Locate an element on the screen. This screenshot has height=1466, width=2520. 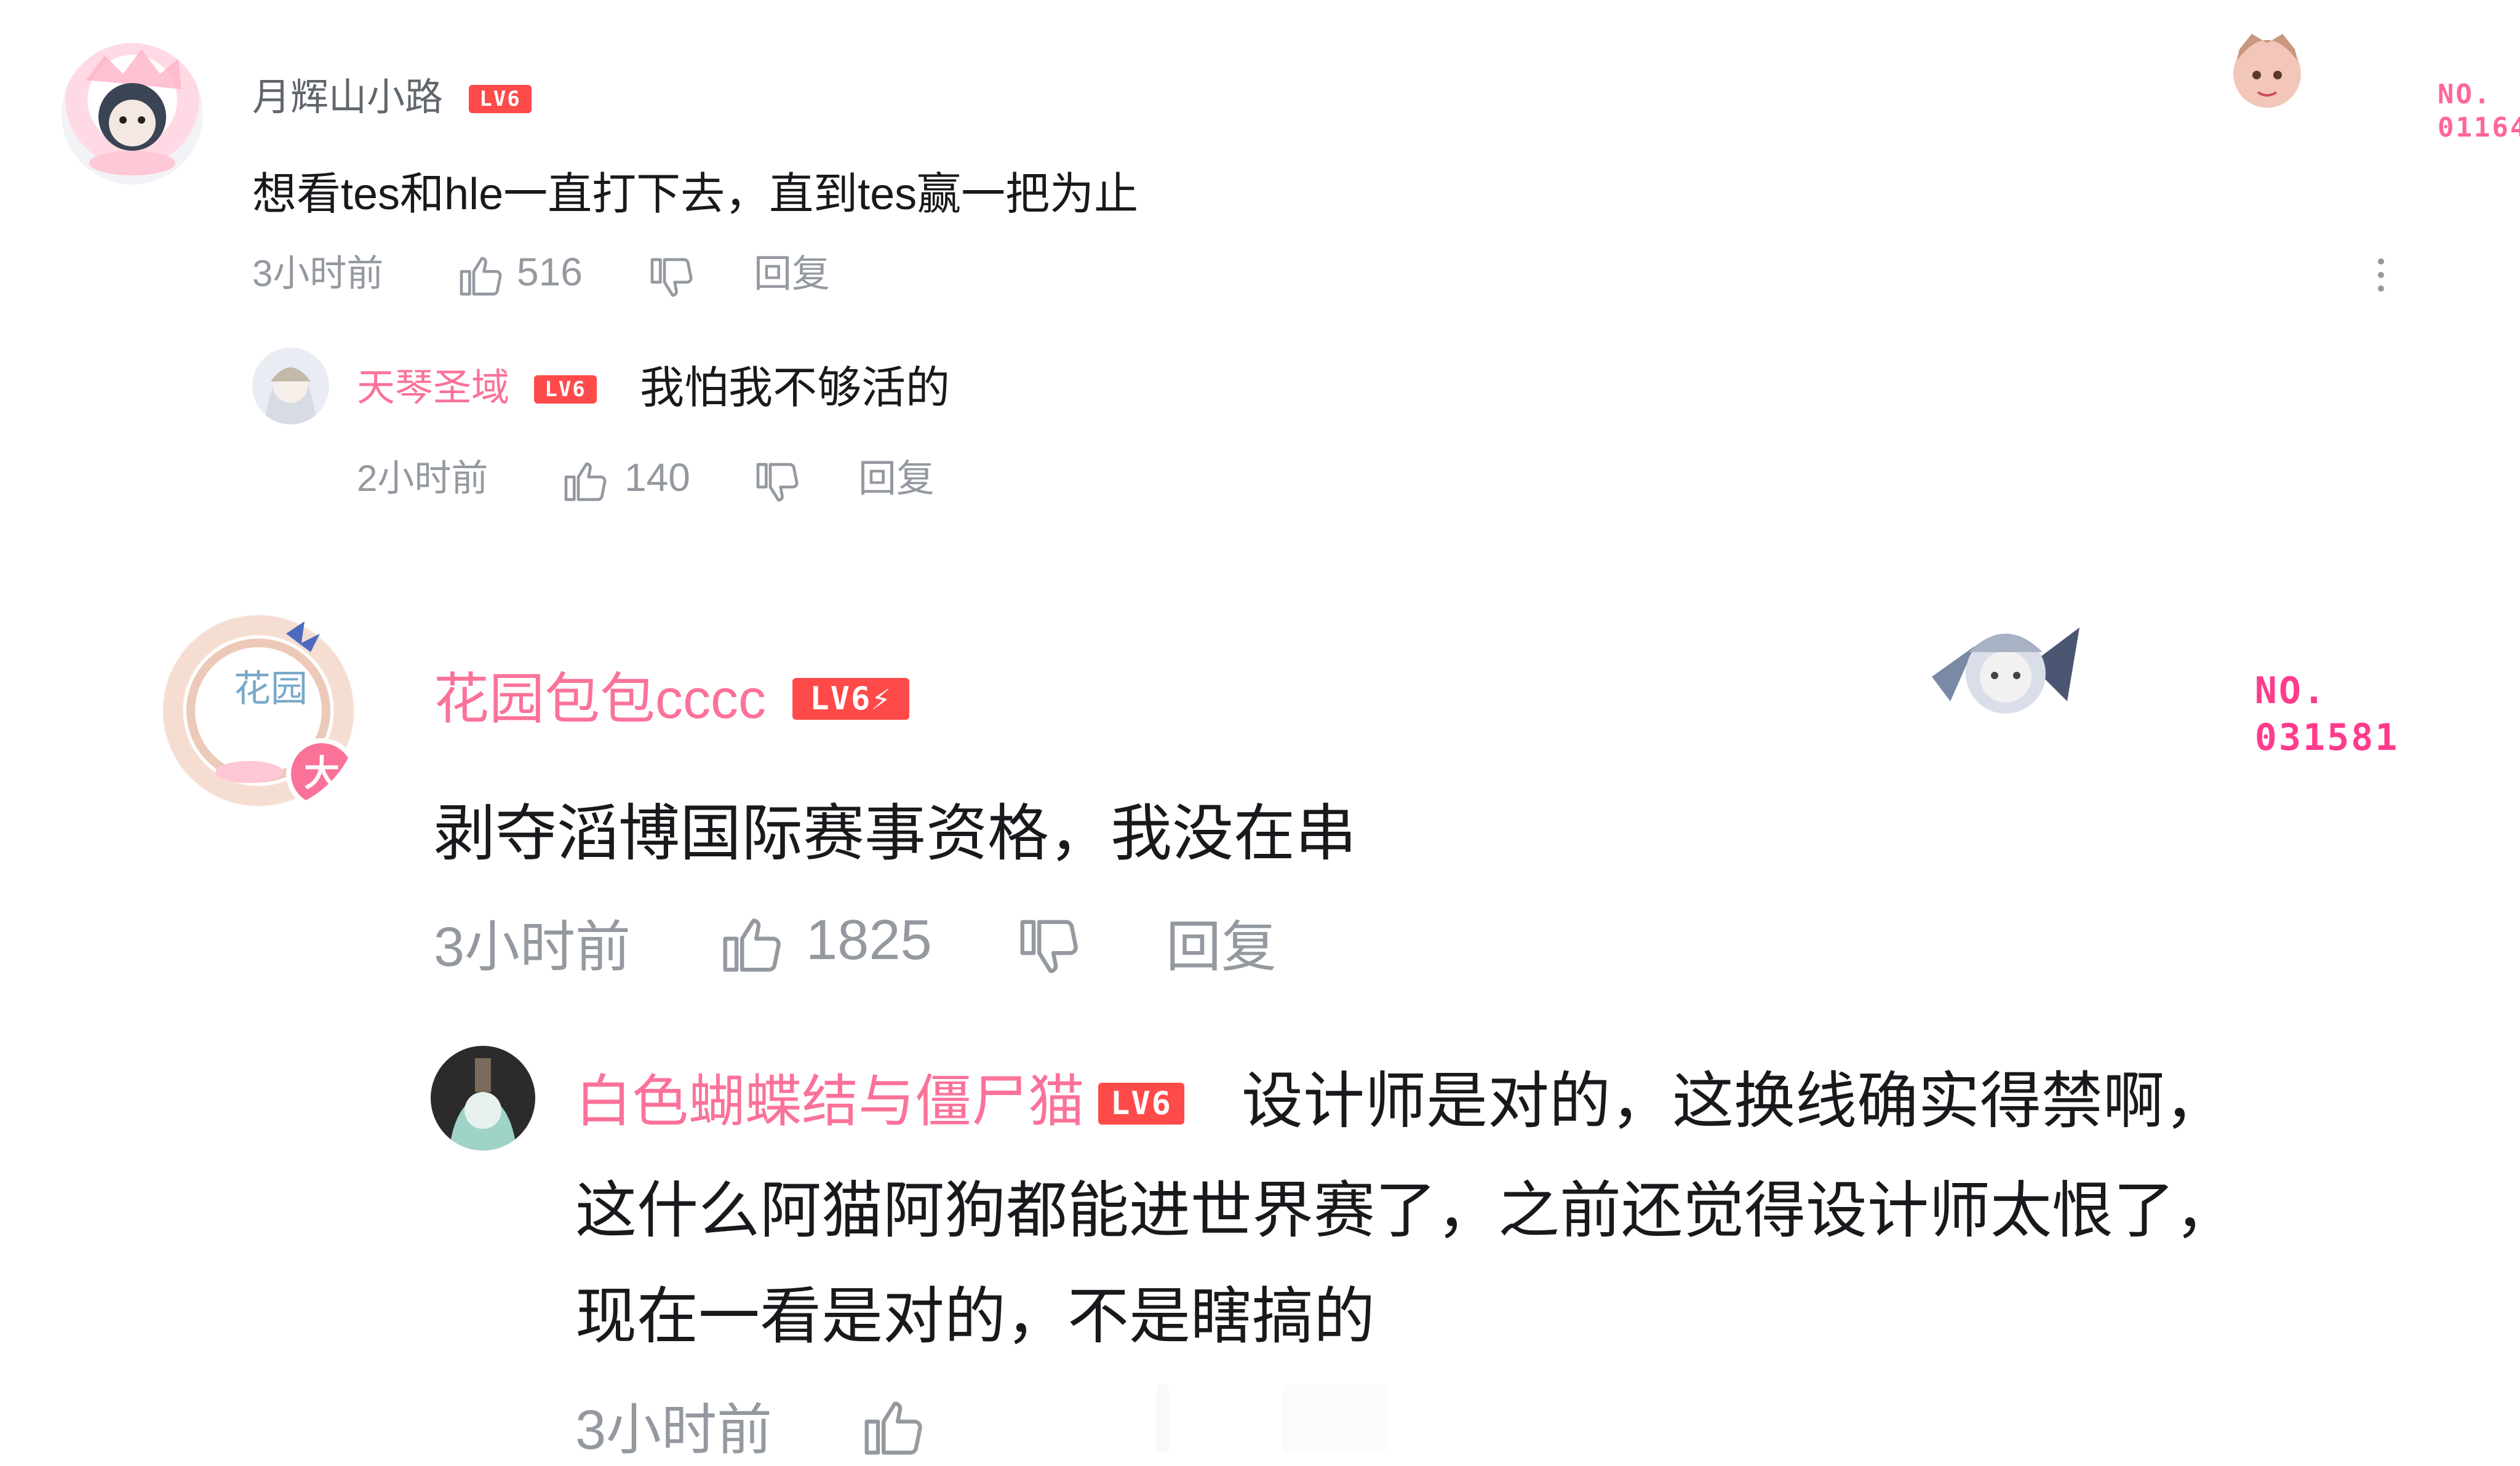
fan-badge: NO. 031581 is located at coordinates (2162, 684).